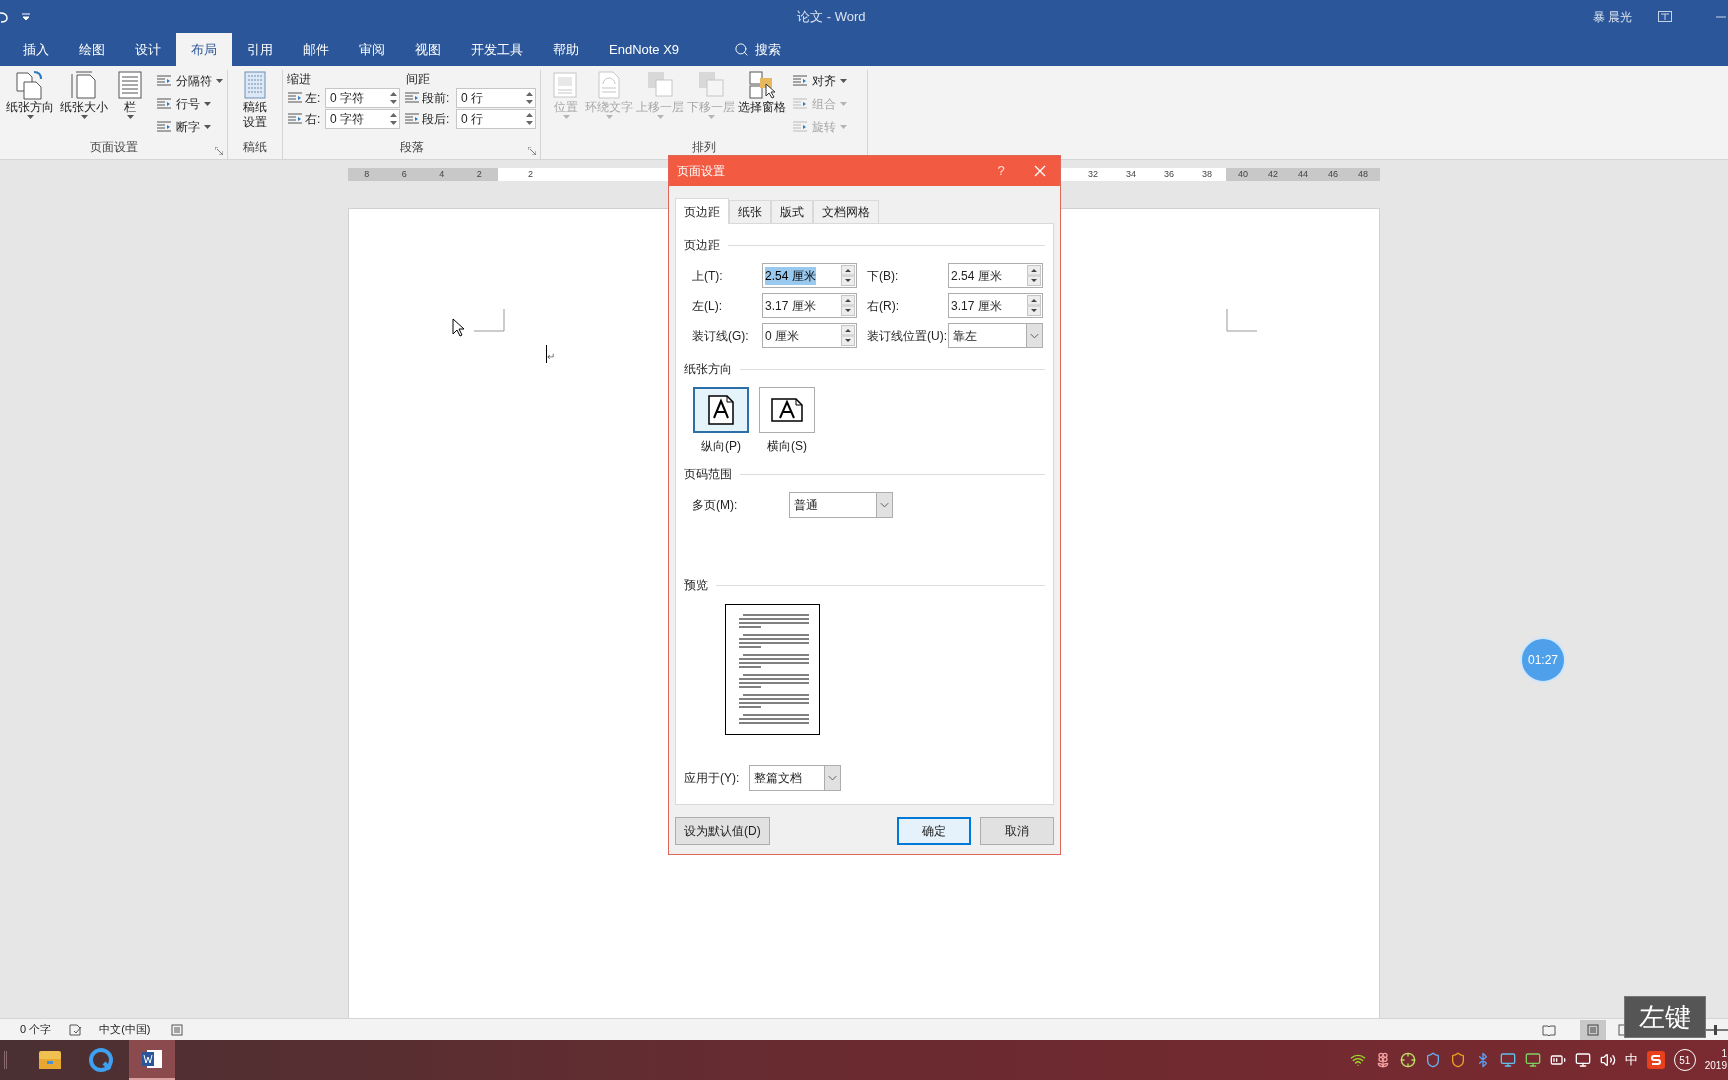 This screenshot has height=1080, width=1728. Describe the element at coordinates (189, 103) in the screenshot. I see `ribbon-button: 行号` at that location.